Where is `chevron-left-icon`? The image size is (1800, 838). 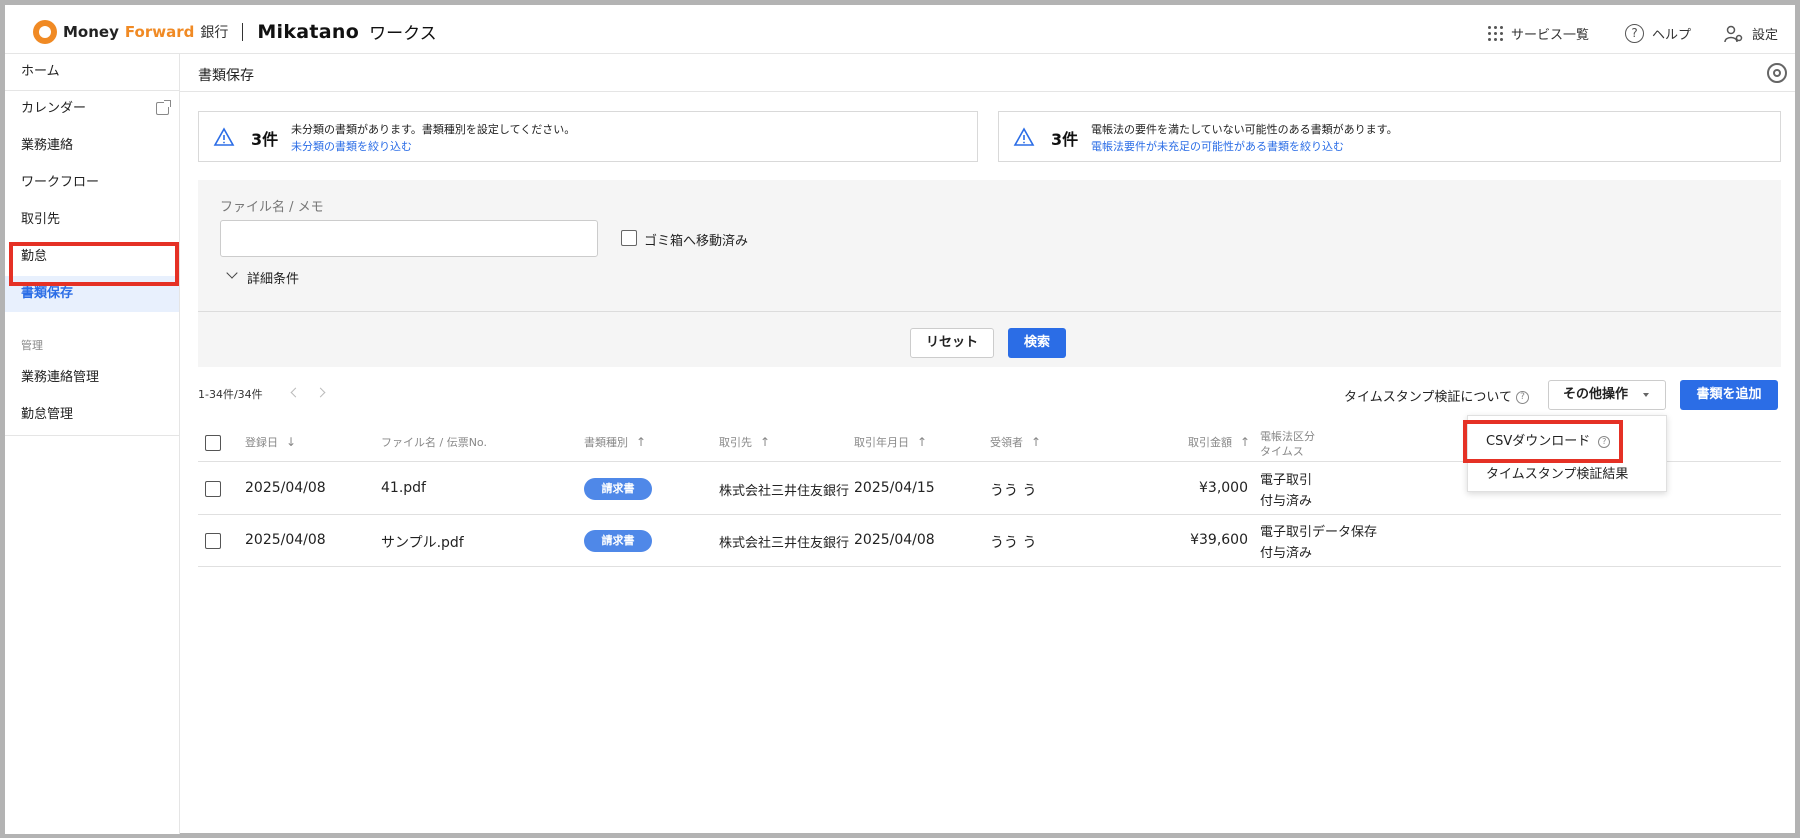 chevron-left-icon is located at coordinates (295, 392).